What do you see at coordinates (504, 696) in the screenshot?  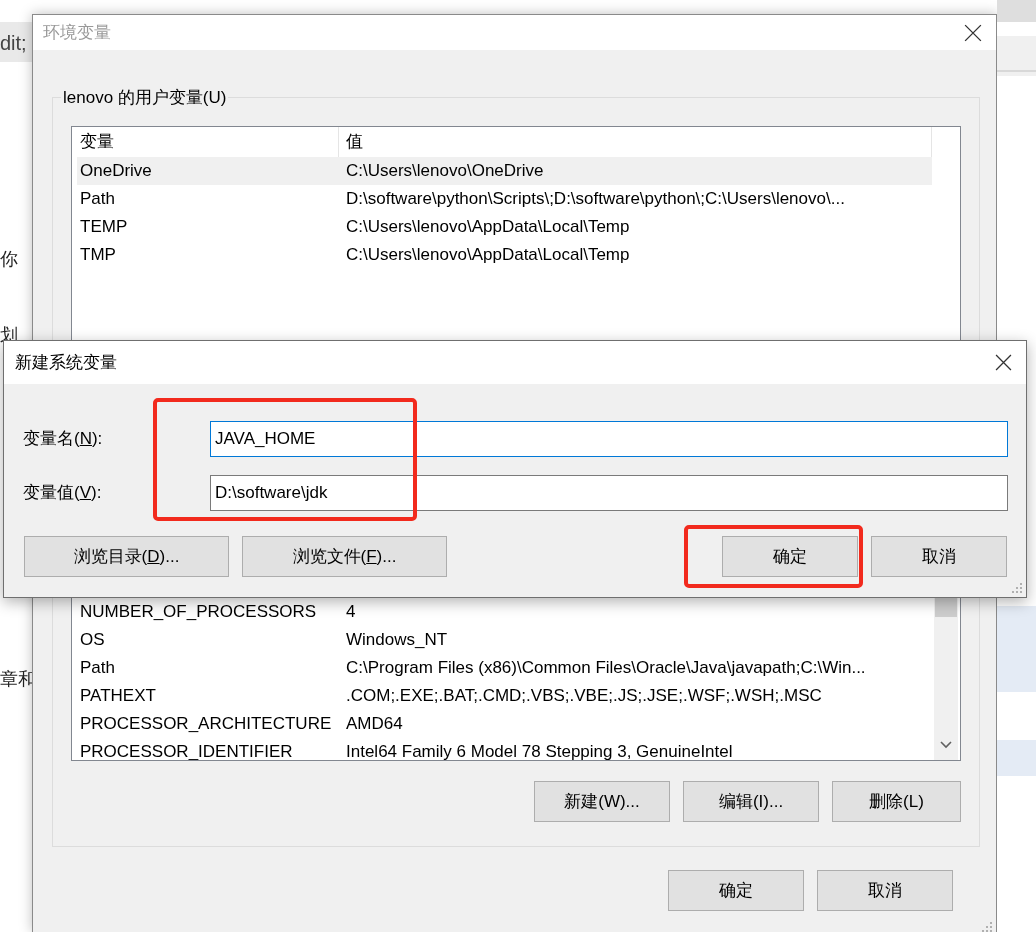 I see `list-row: PATHEXT .COM;.EXE;.BAT;.CMD;.VBS;.VBE;.JS;.JSE;.WSF;.WSH;.MSC` at bounding box center [504, 696].